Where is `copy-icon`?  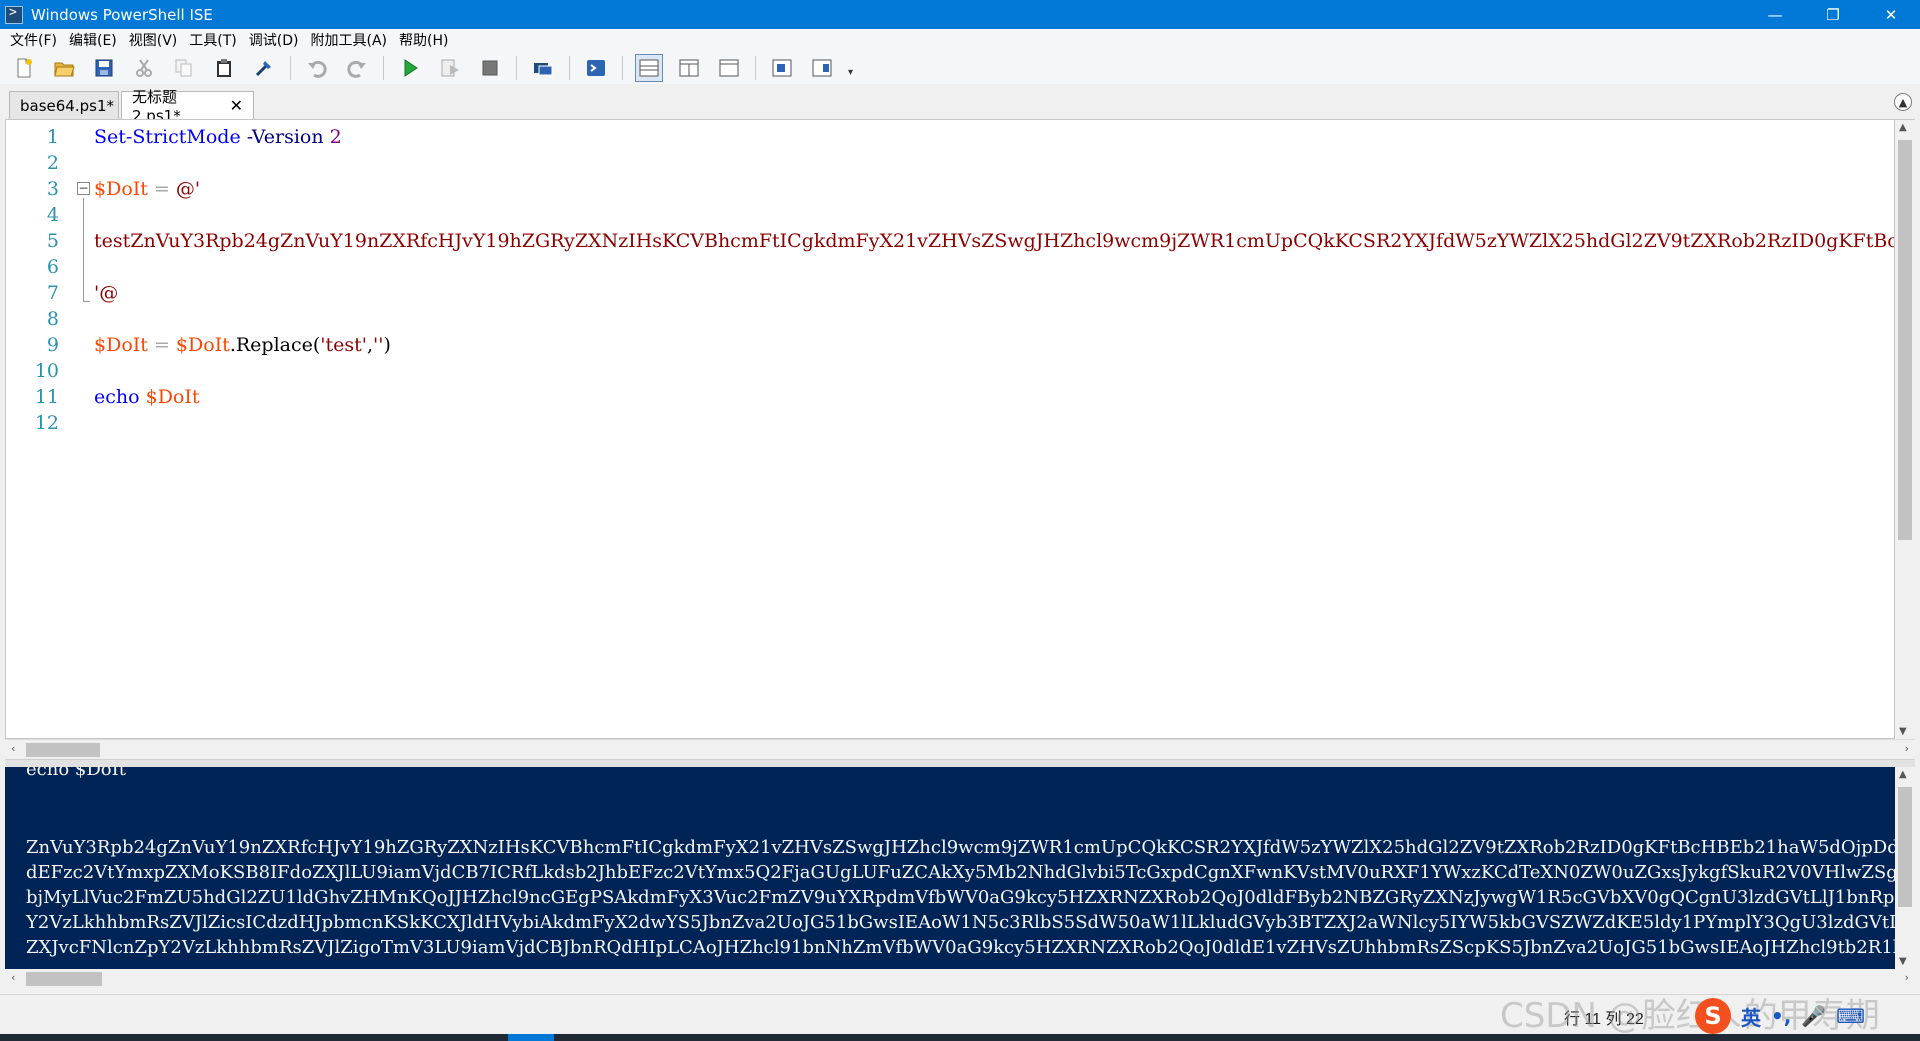
copy-icon is located at coordinates (183, 67).